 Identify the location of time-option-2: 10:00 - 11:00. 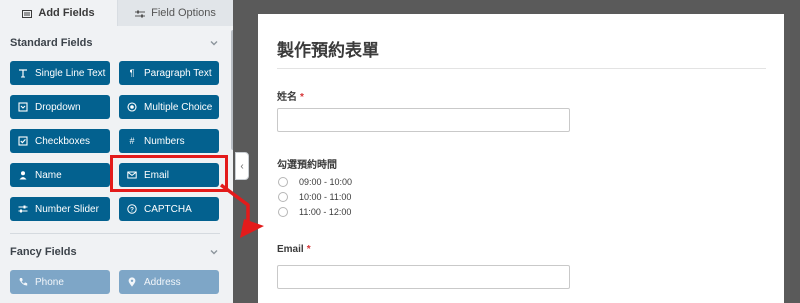
(314, 197).